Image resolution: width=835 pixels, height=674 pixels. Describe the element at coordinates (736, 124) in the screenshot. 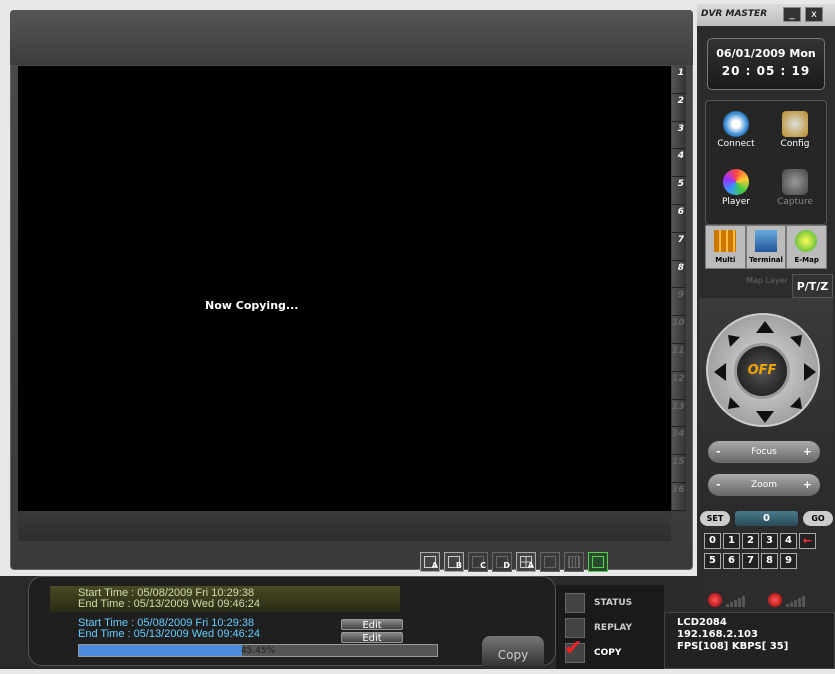

I see `connect-icon` at that location.